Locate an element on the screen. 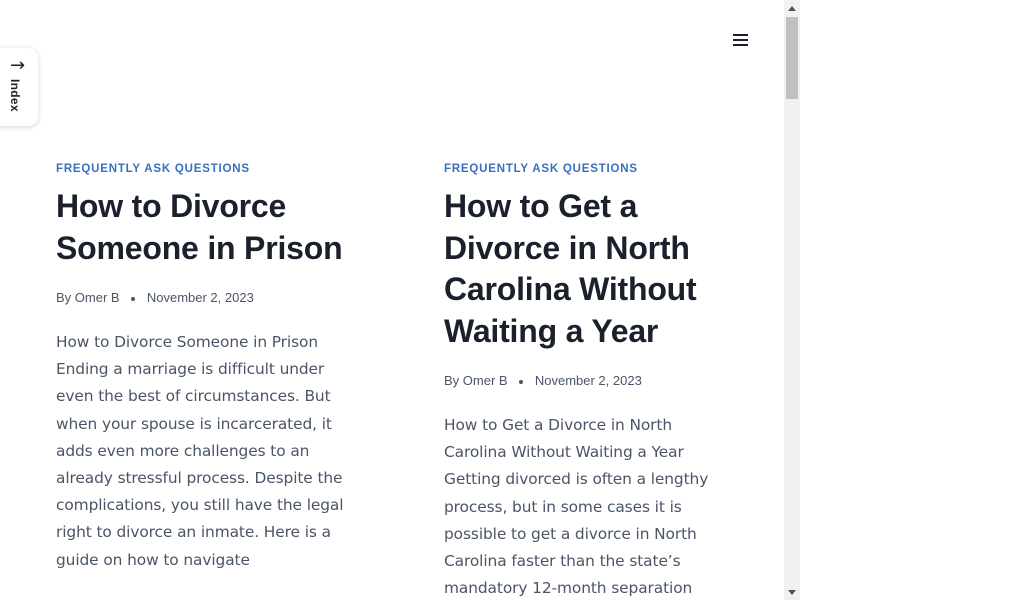 This screenshot has height=600, width=1024. article-title-link: How to Divorce Someone in Prison is located at coordinates (201, 227).